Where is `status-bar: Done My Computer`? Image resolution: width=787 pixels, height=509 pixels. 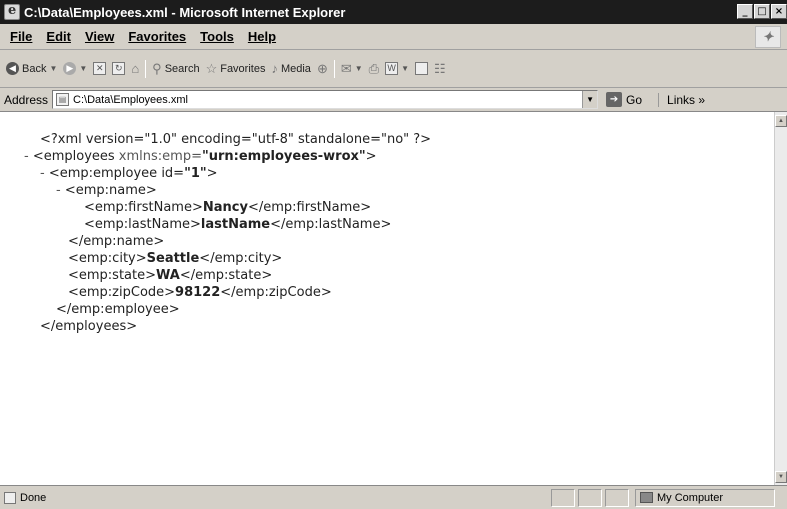
status-bar: Done My Computer is located at coordinates (393, 497).